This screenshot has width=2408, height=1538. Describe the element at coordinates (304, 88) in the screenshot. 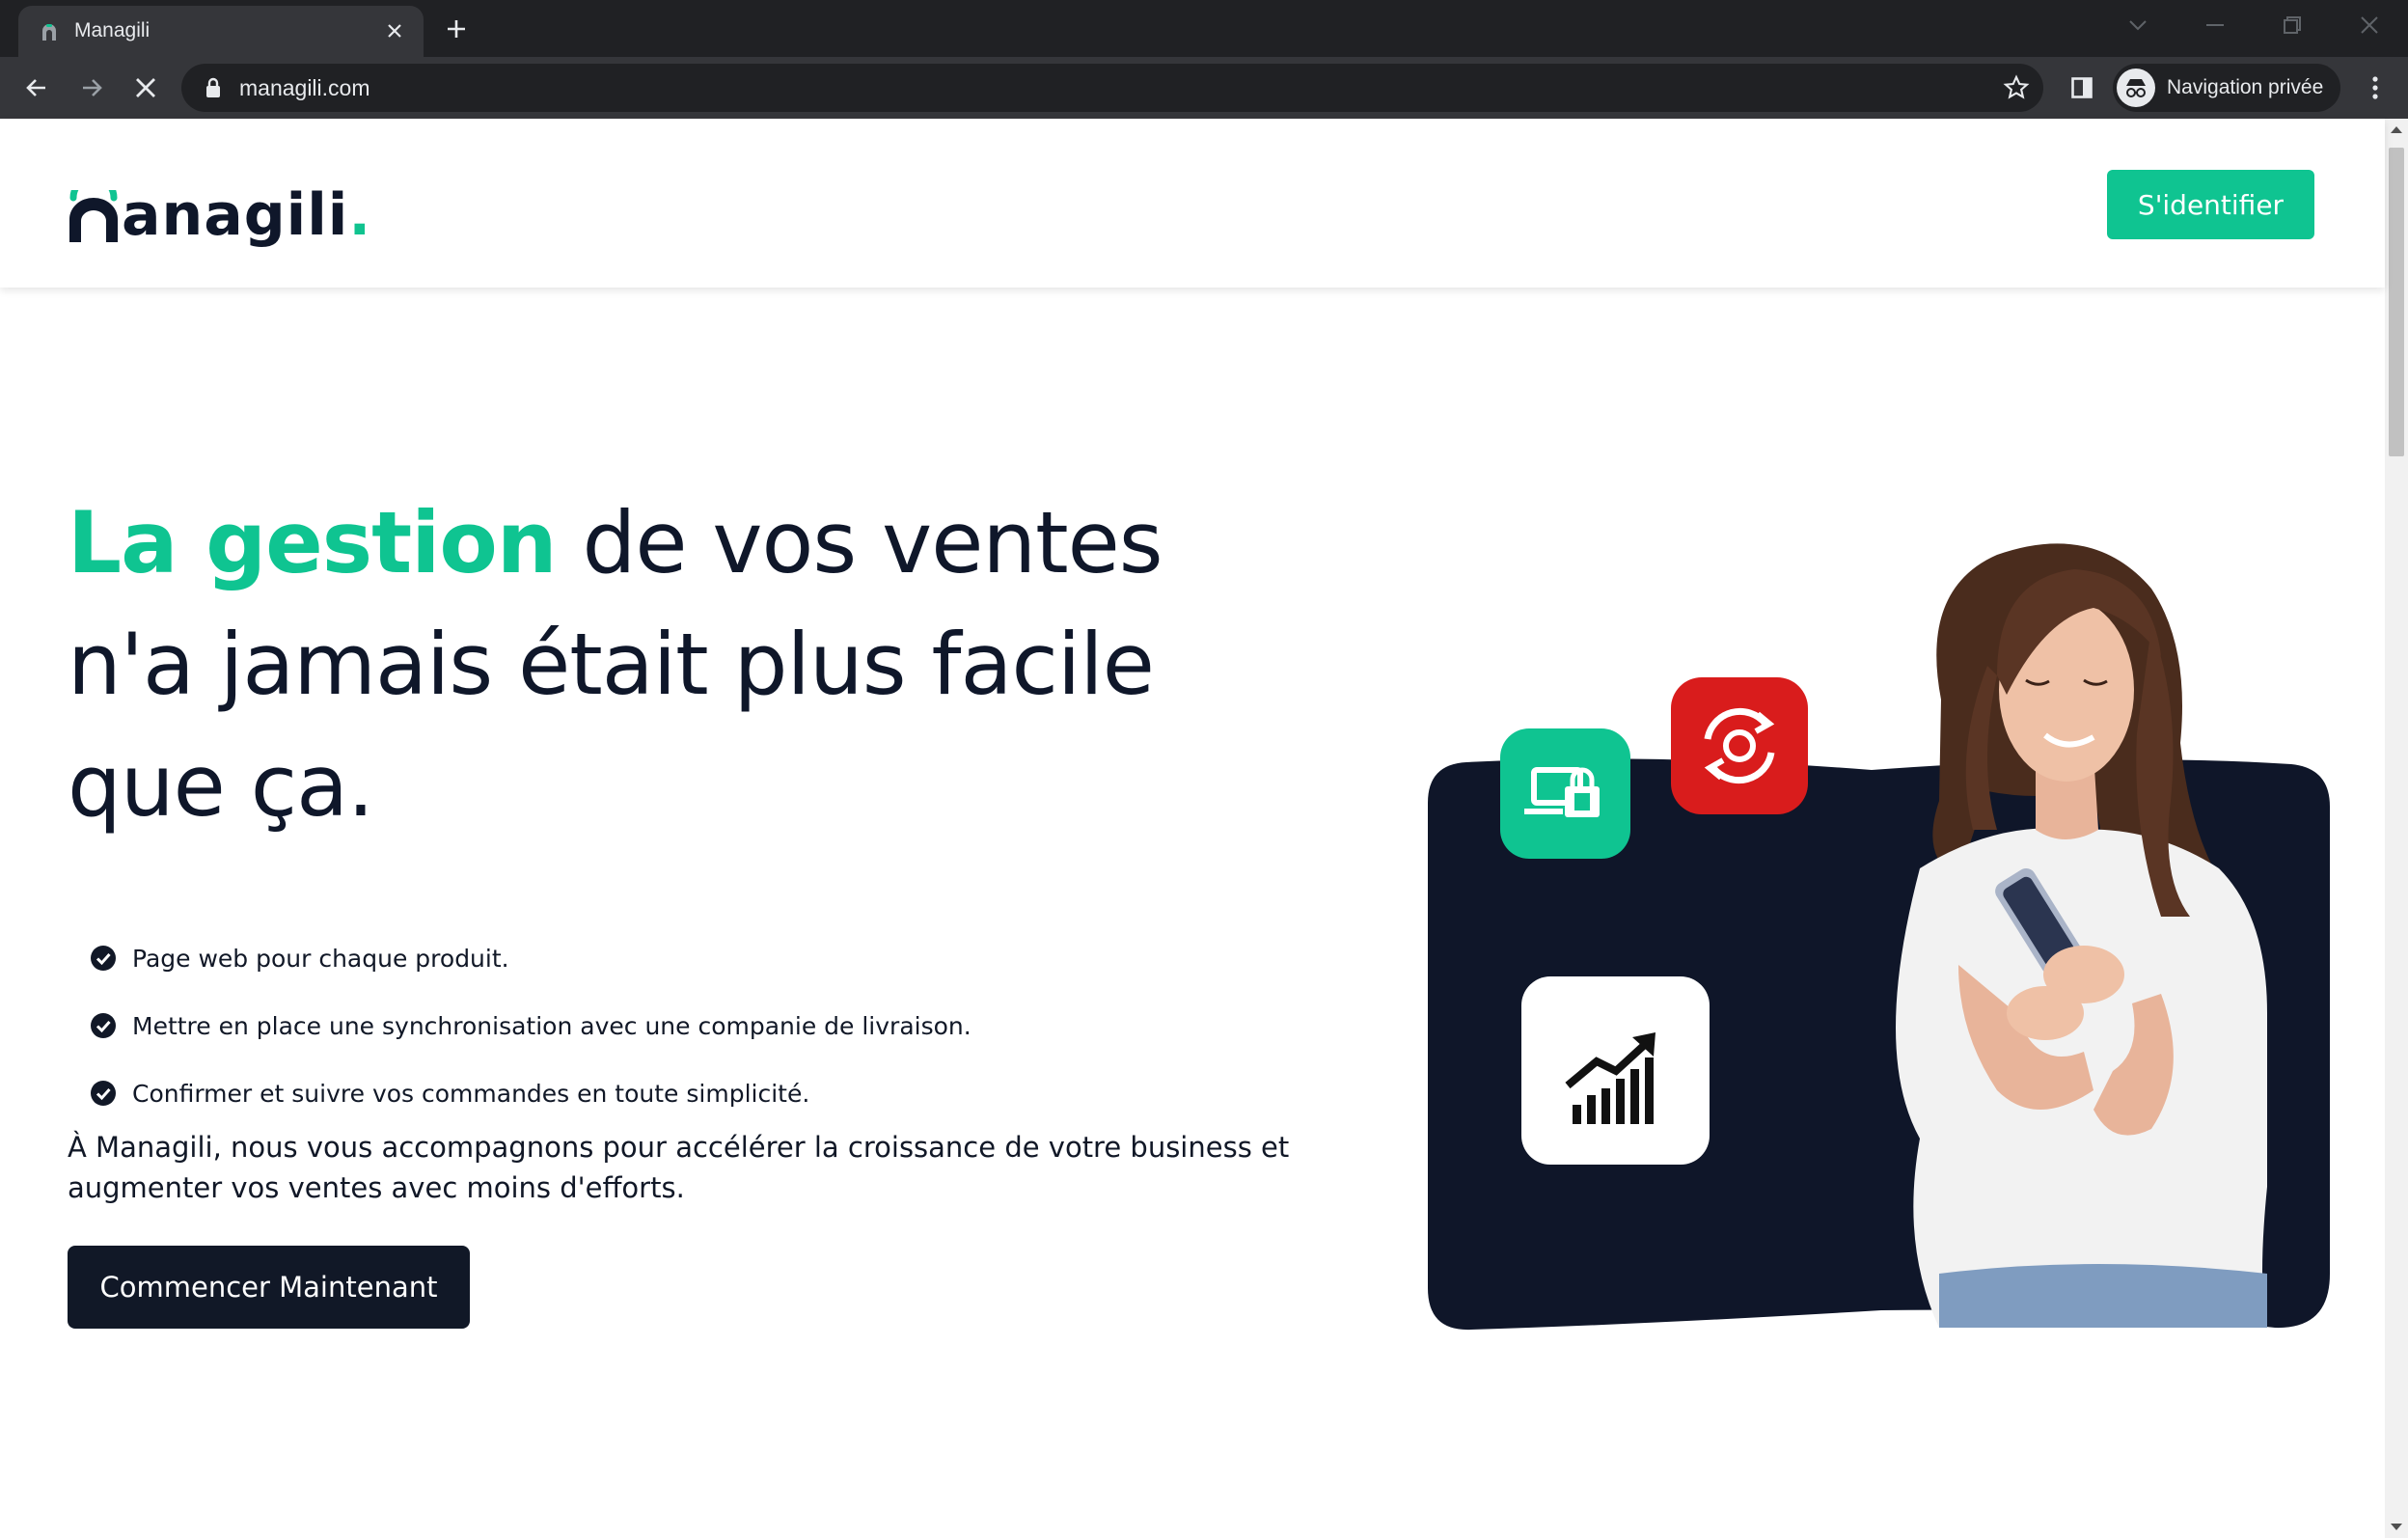

I see `url-text: managili.com` at that location.